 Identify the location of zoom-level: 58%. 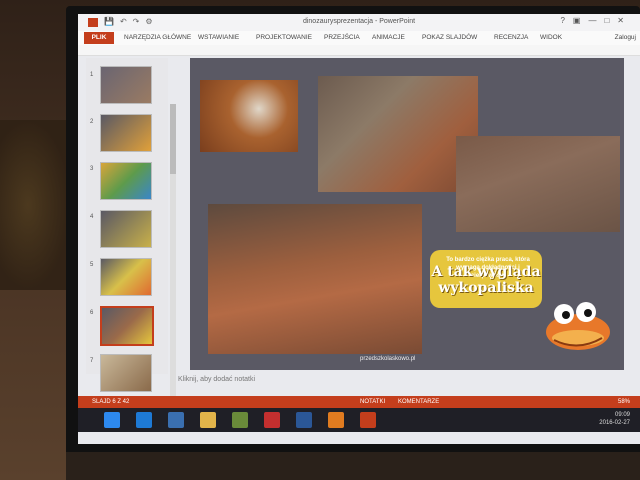
(624, 402).